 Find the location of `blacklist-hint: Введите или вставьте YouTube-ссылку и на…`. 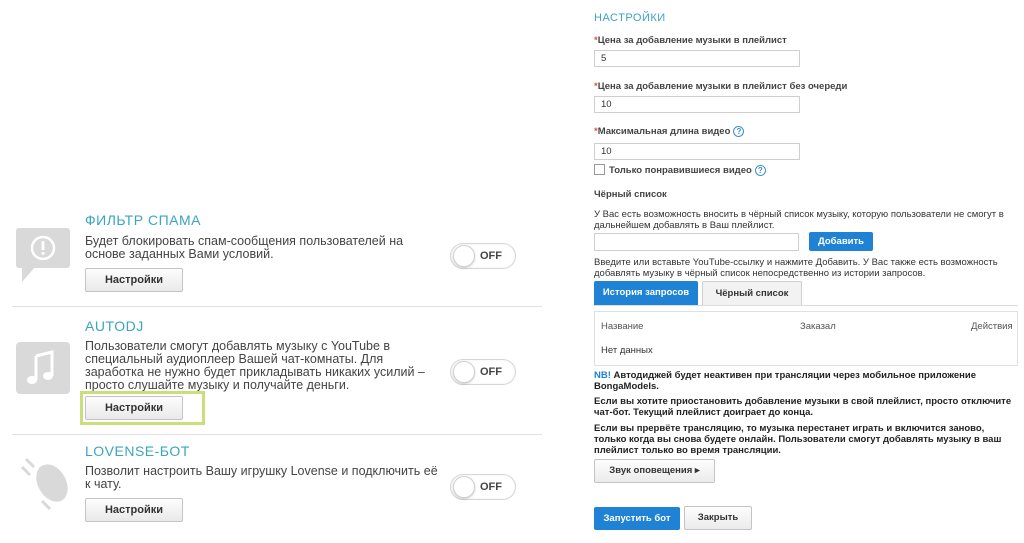

blacklist-hint: Введите или вставьте YouTube-ссылку и на… is located at coordinates (796, 268).